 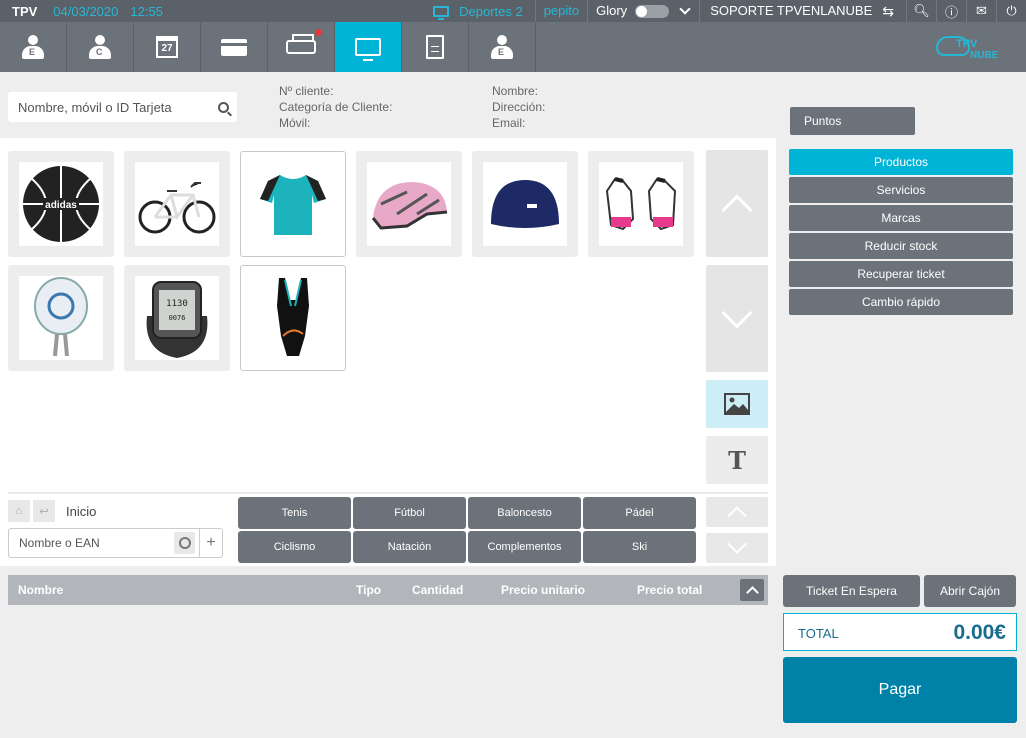 What do you see at coordinates (970, 591) in the screenshot?
I see `open-drawer-button: Abrir Cajón` at bounding box center [970, 591].